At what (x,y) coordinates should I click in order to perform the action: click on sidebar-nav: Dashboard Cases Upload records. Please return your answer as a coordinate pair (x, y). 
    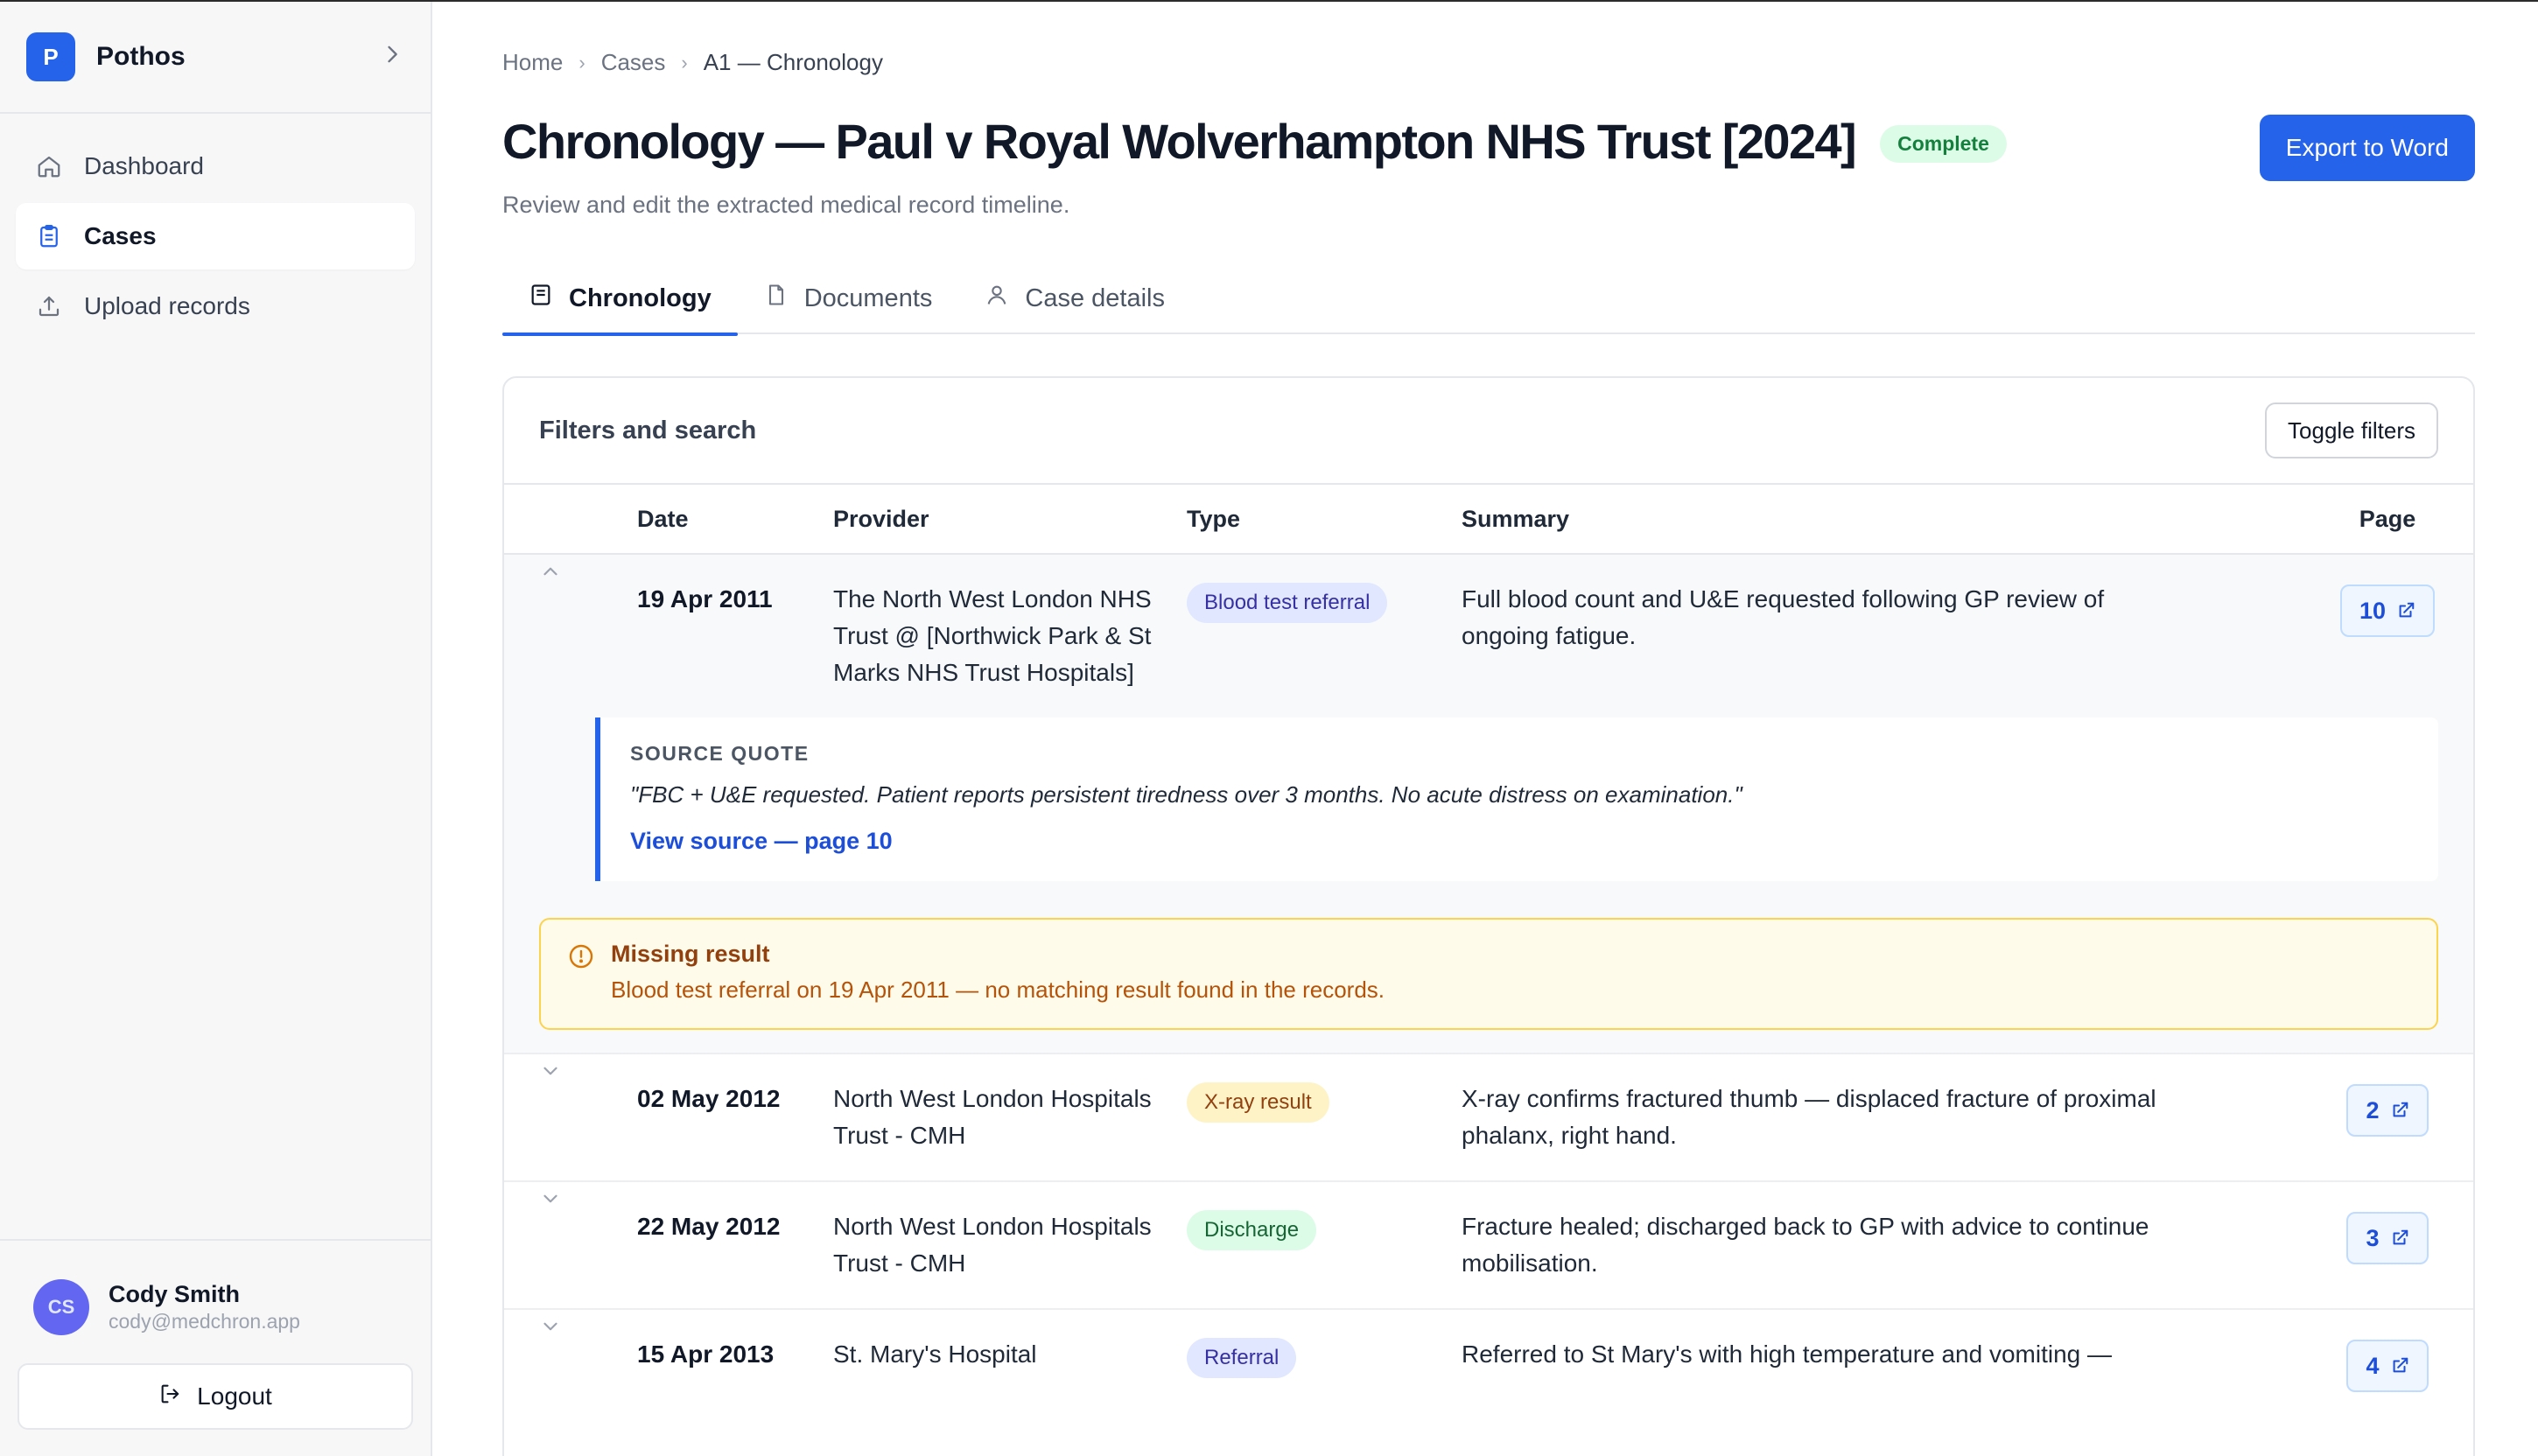
    Looking at the image, I should click on (215, 238).